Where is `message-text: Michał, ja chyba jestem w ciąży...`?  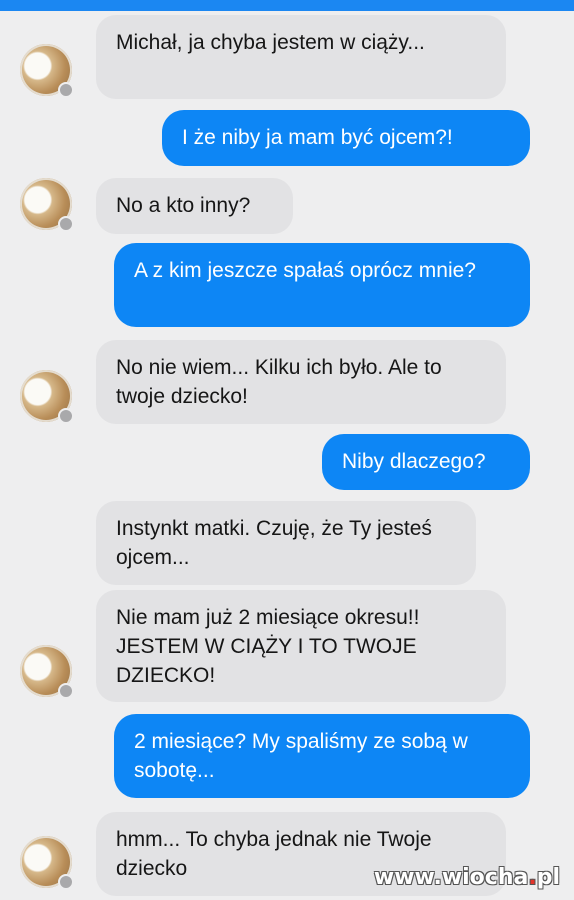 message-text: Michał, ja chyba jestem w ciąży... is located at coordinates (270, 42).